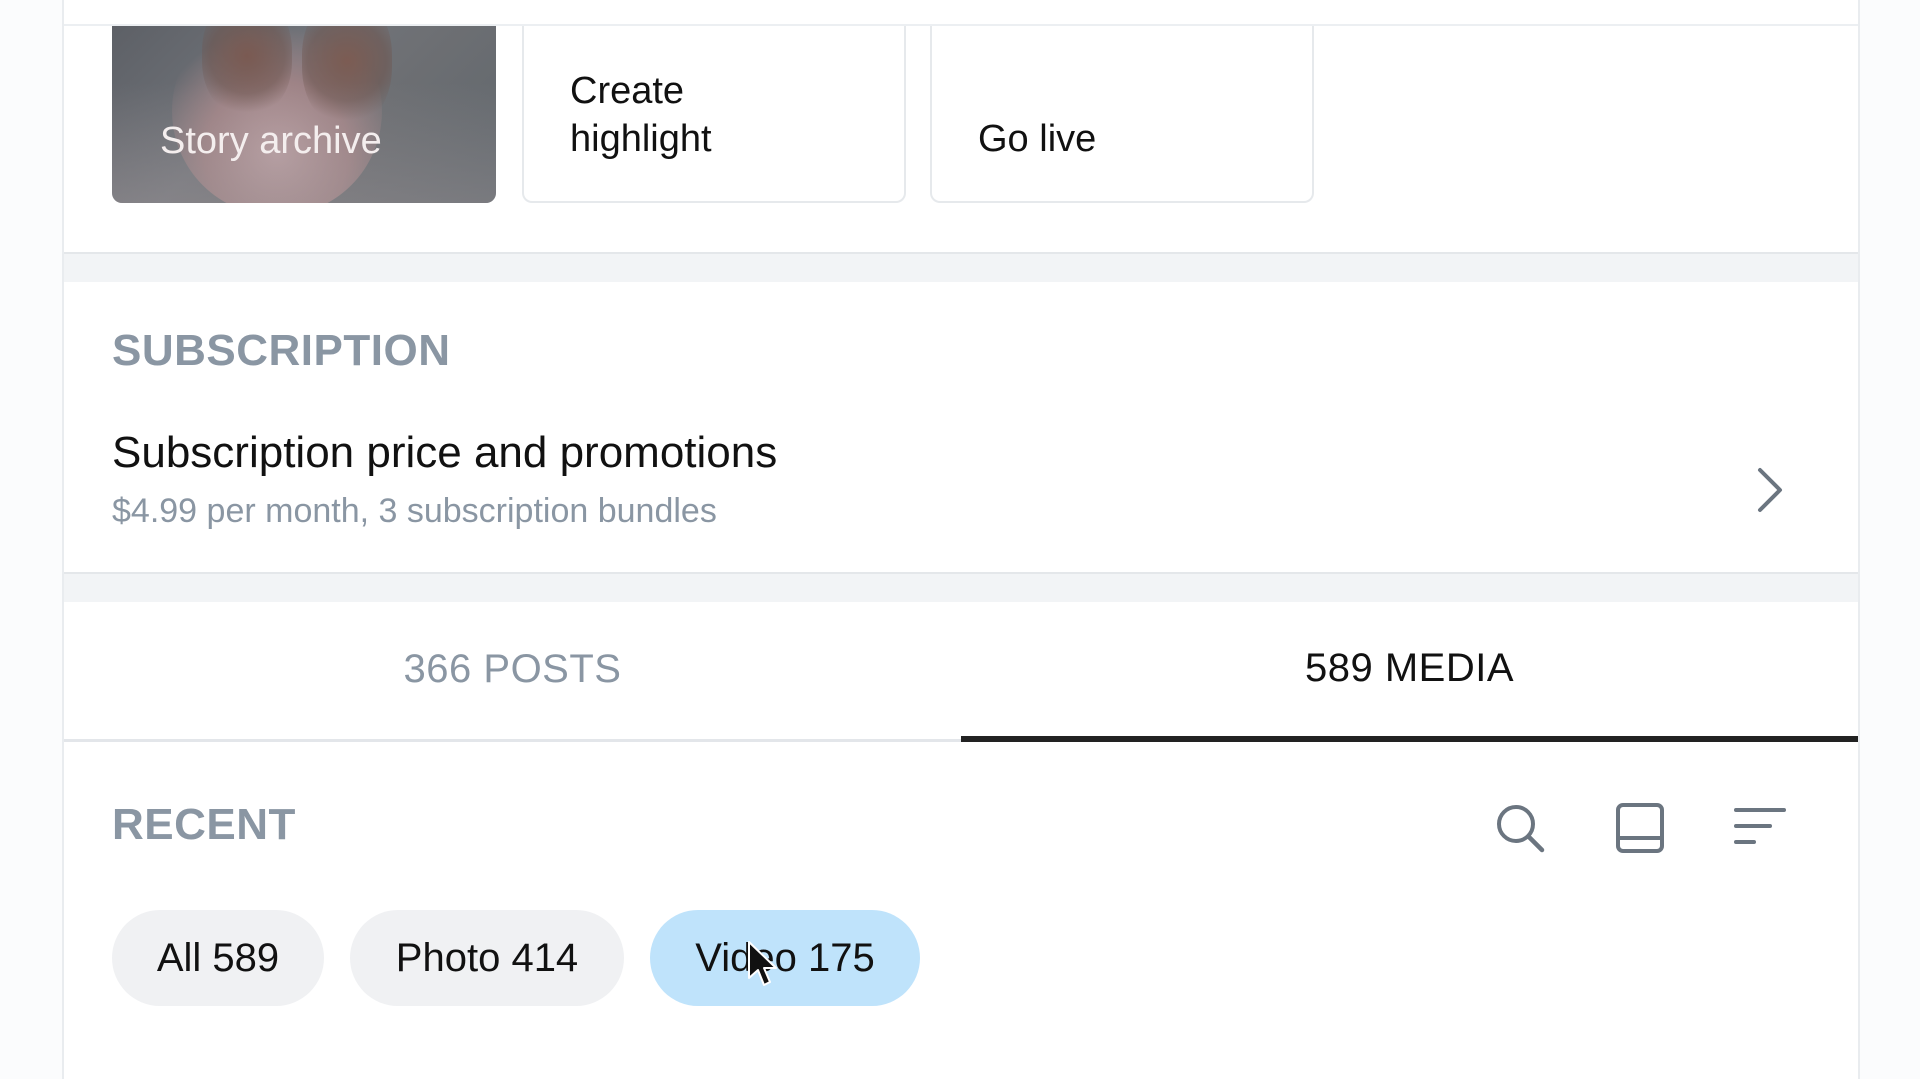  I want to click on story-archive-label: Story archive, so click(271, 141).